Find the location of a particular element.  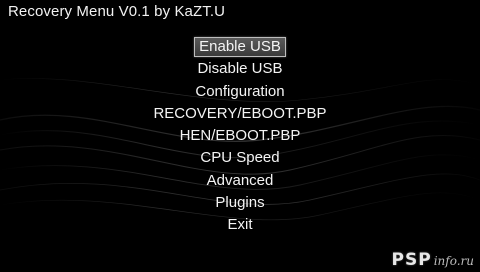

menu-item-label: CPU Speed is located at coordinates (240, 158).